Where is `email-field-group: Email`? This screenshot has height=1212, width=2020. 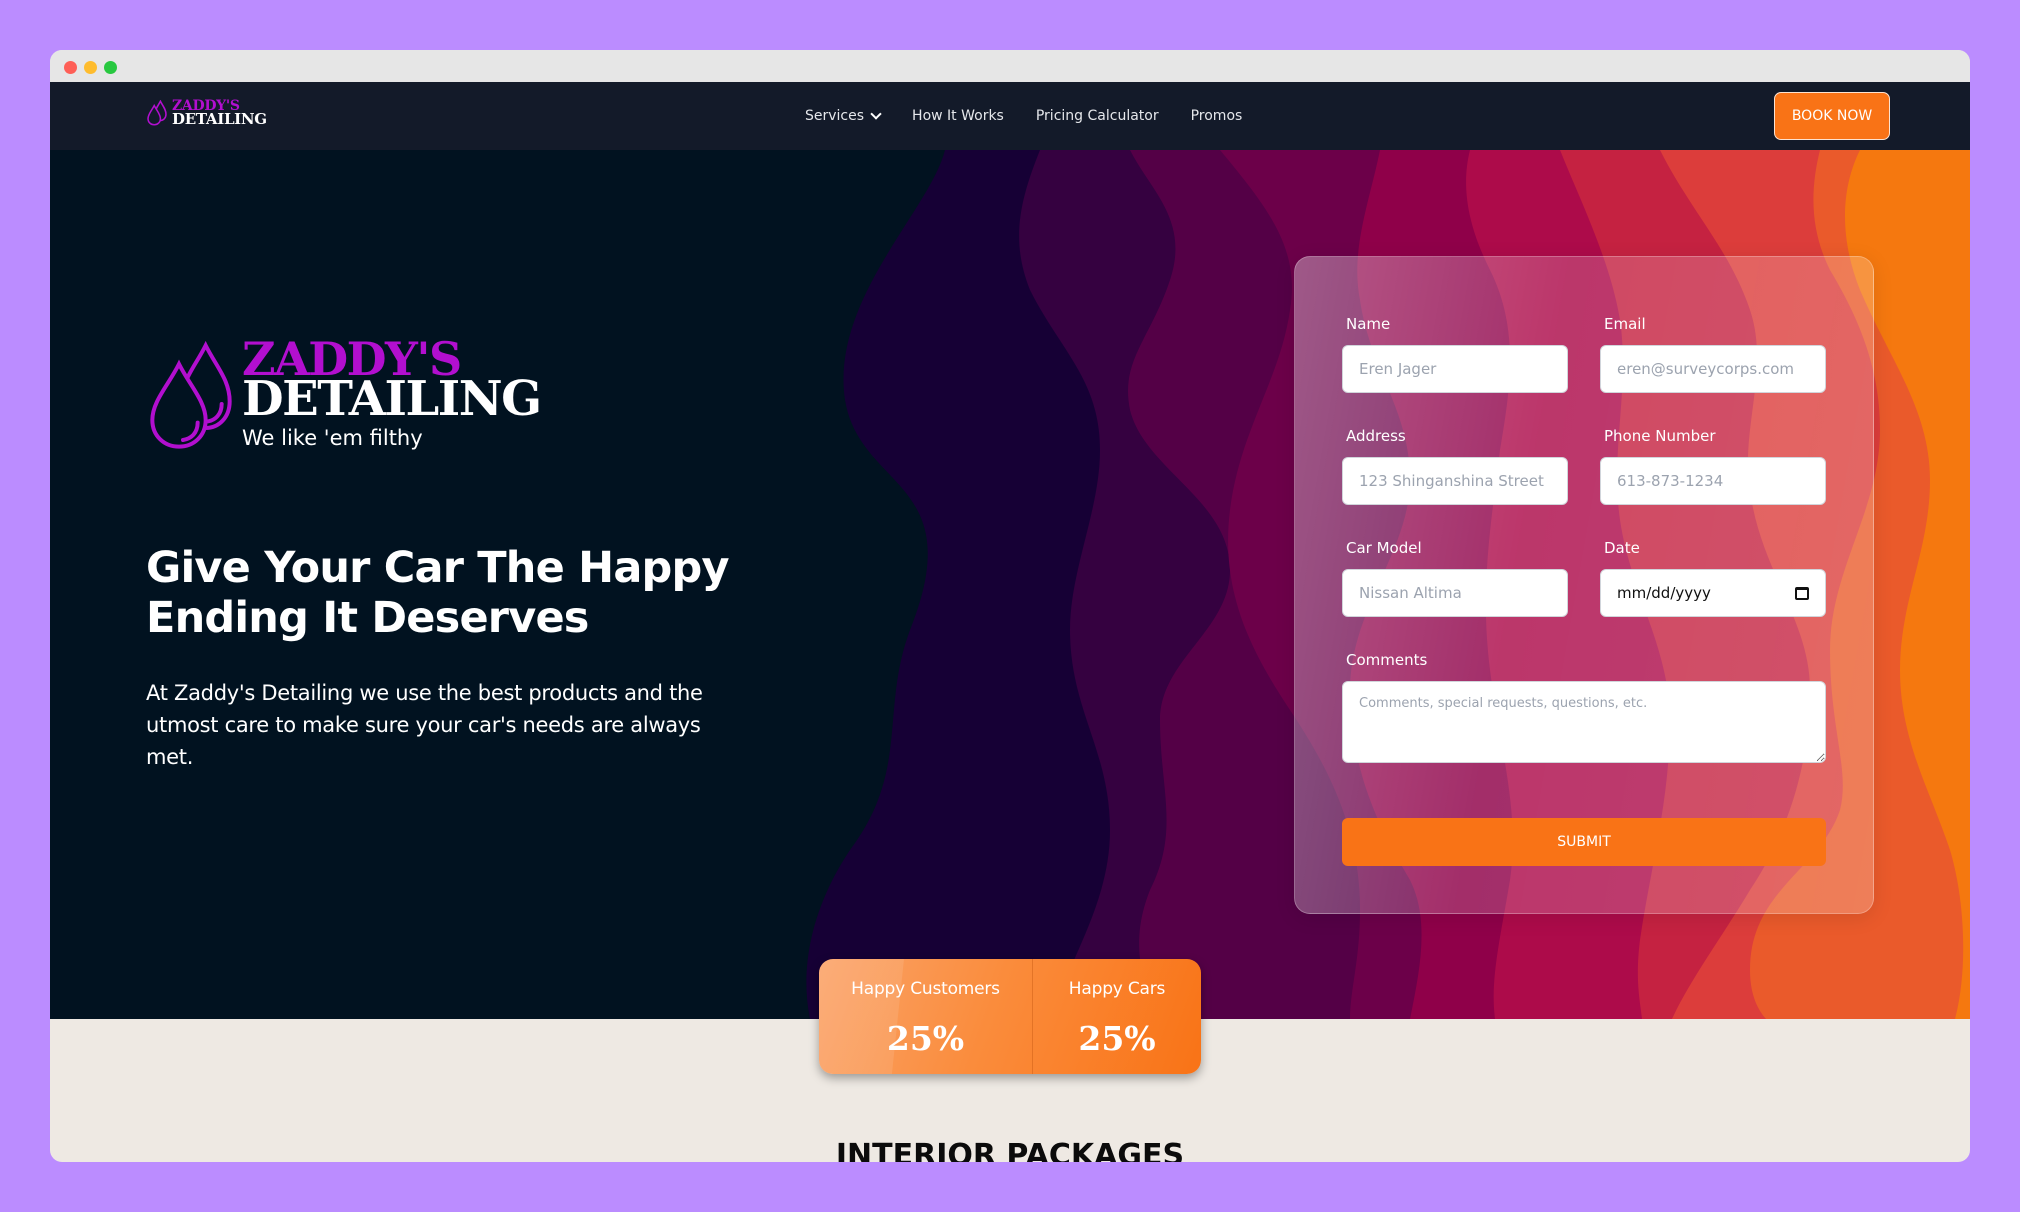
email-field-group: Email is located at coordinates (1713, 354).